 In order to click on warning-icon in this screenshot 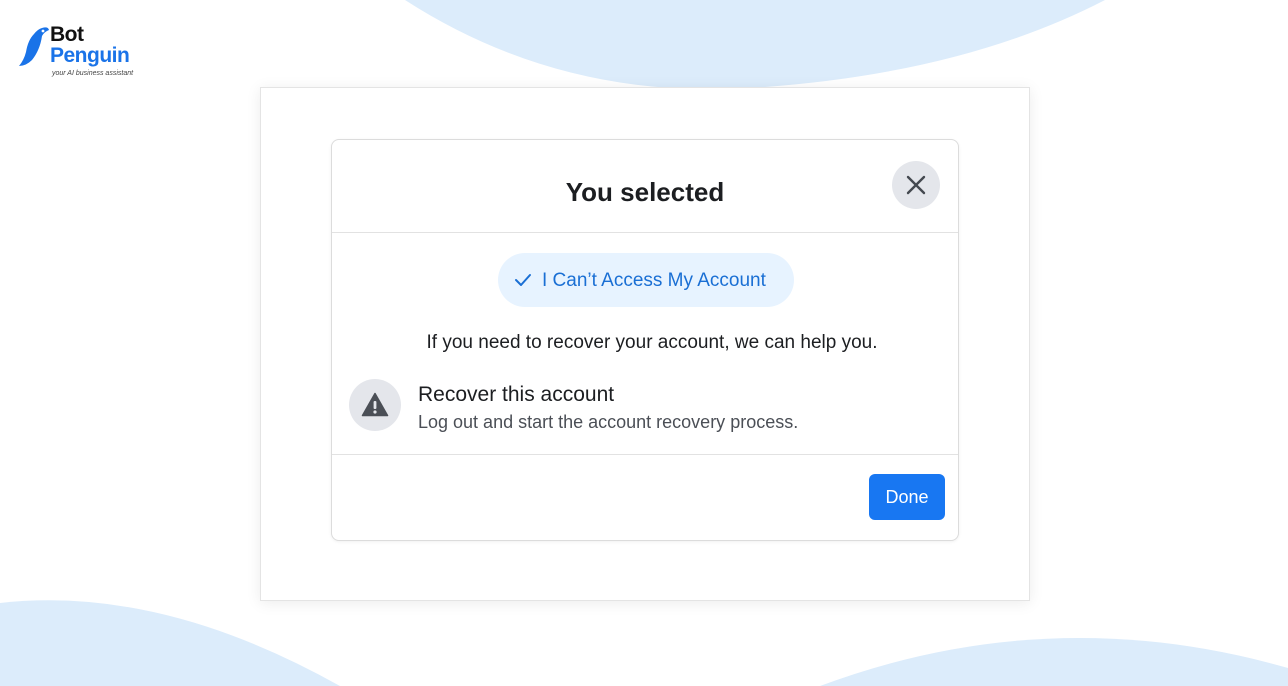, I will do `click(375, 404)`.